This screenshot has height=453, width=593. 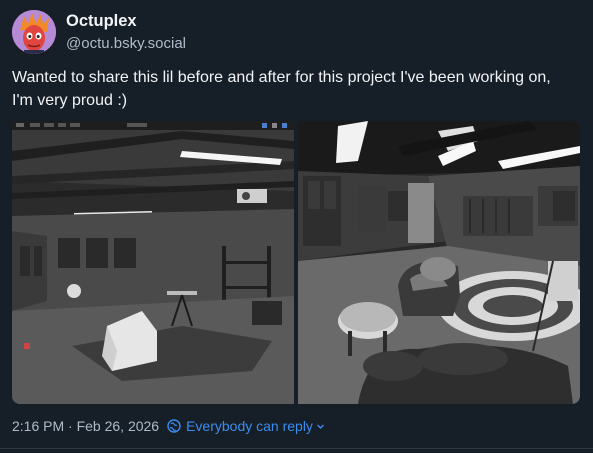 What do you see at coordinates (249, 426) in the screenshot?
I see `reply-setting-label: Everybody can reply` at bounding box center [249, 426].